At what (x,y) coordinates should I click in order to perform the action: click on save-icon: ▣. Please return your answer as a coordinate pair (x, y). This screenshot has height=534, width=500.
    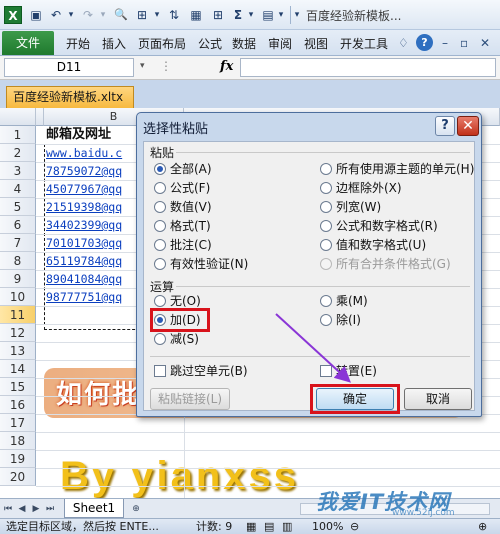
    Looking at the image, I should click on (36, 15).